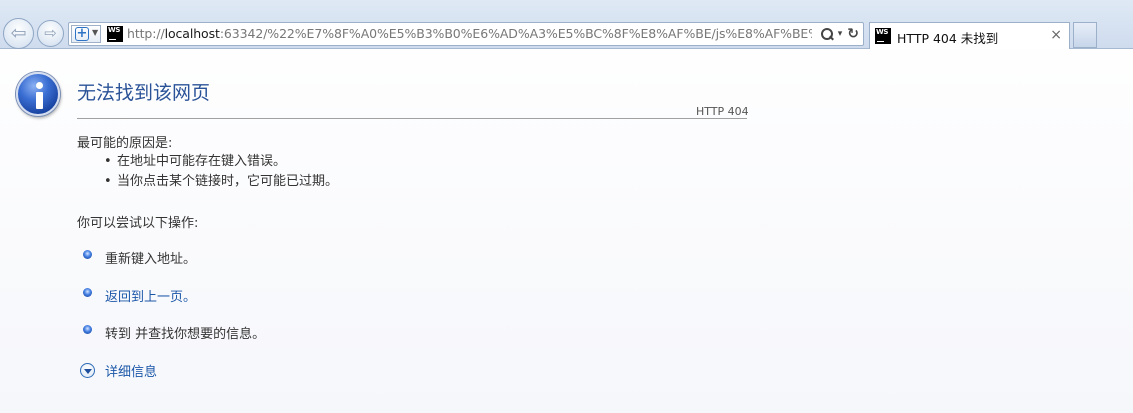  Describe the element at coordinates (412, 118) in the screenshot. I see `title-divider` at that location.